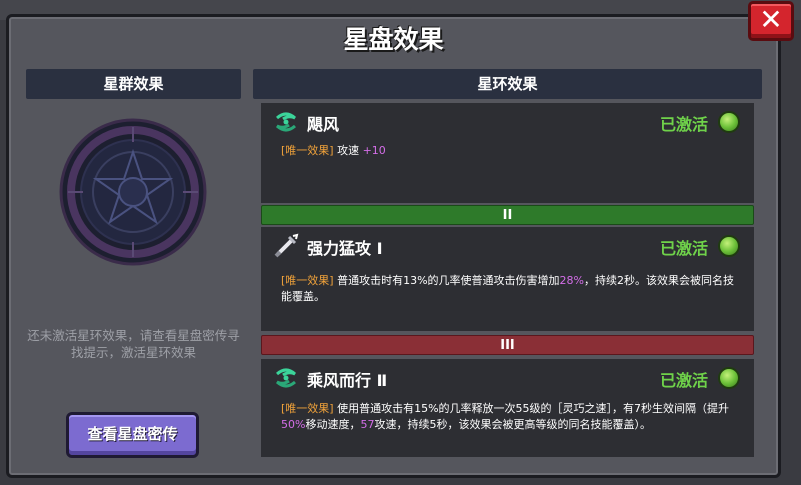  I want to click on effect-text: 使用普通攻击有15%的几率释放一次55级的［灵巧之速］，有7秒生效间隔（提升, so click(531, 408).